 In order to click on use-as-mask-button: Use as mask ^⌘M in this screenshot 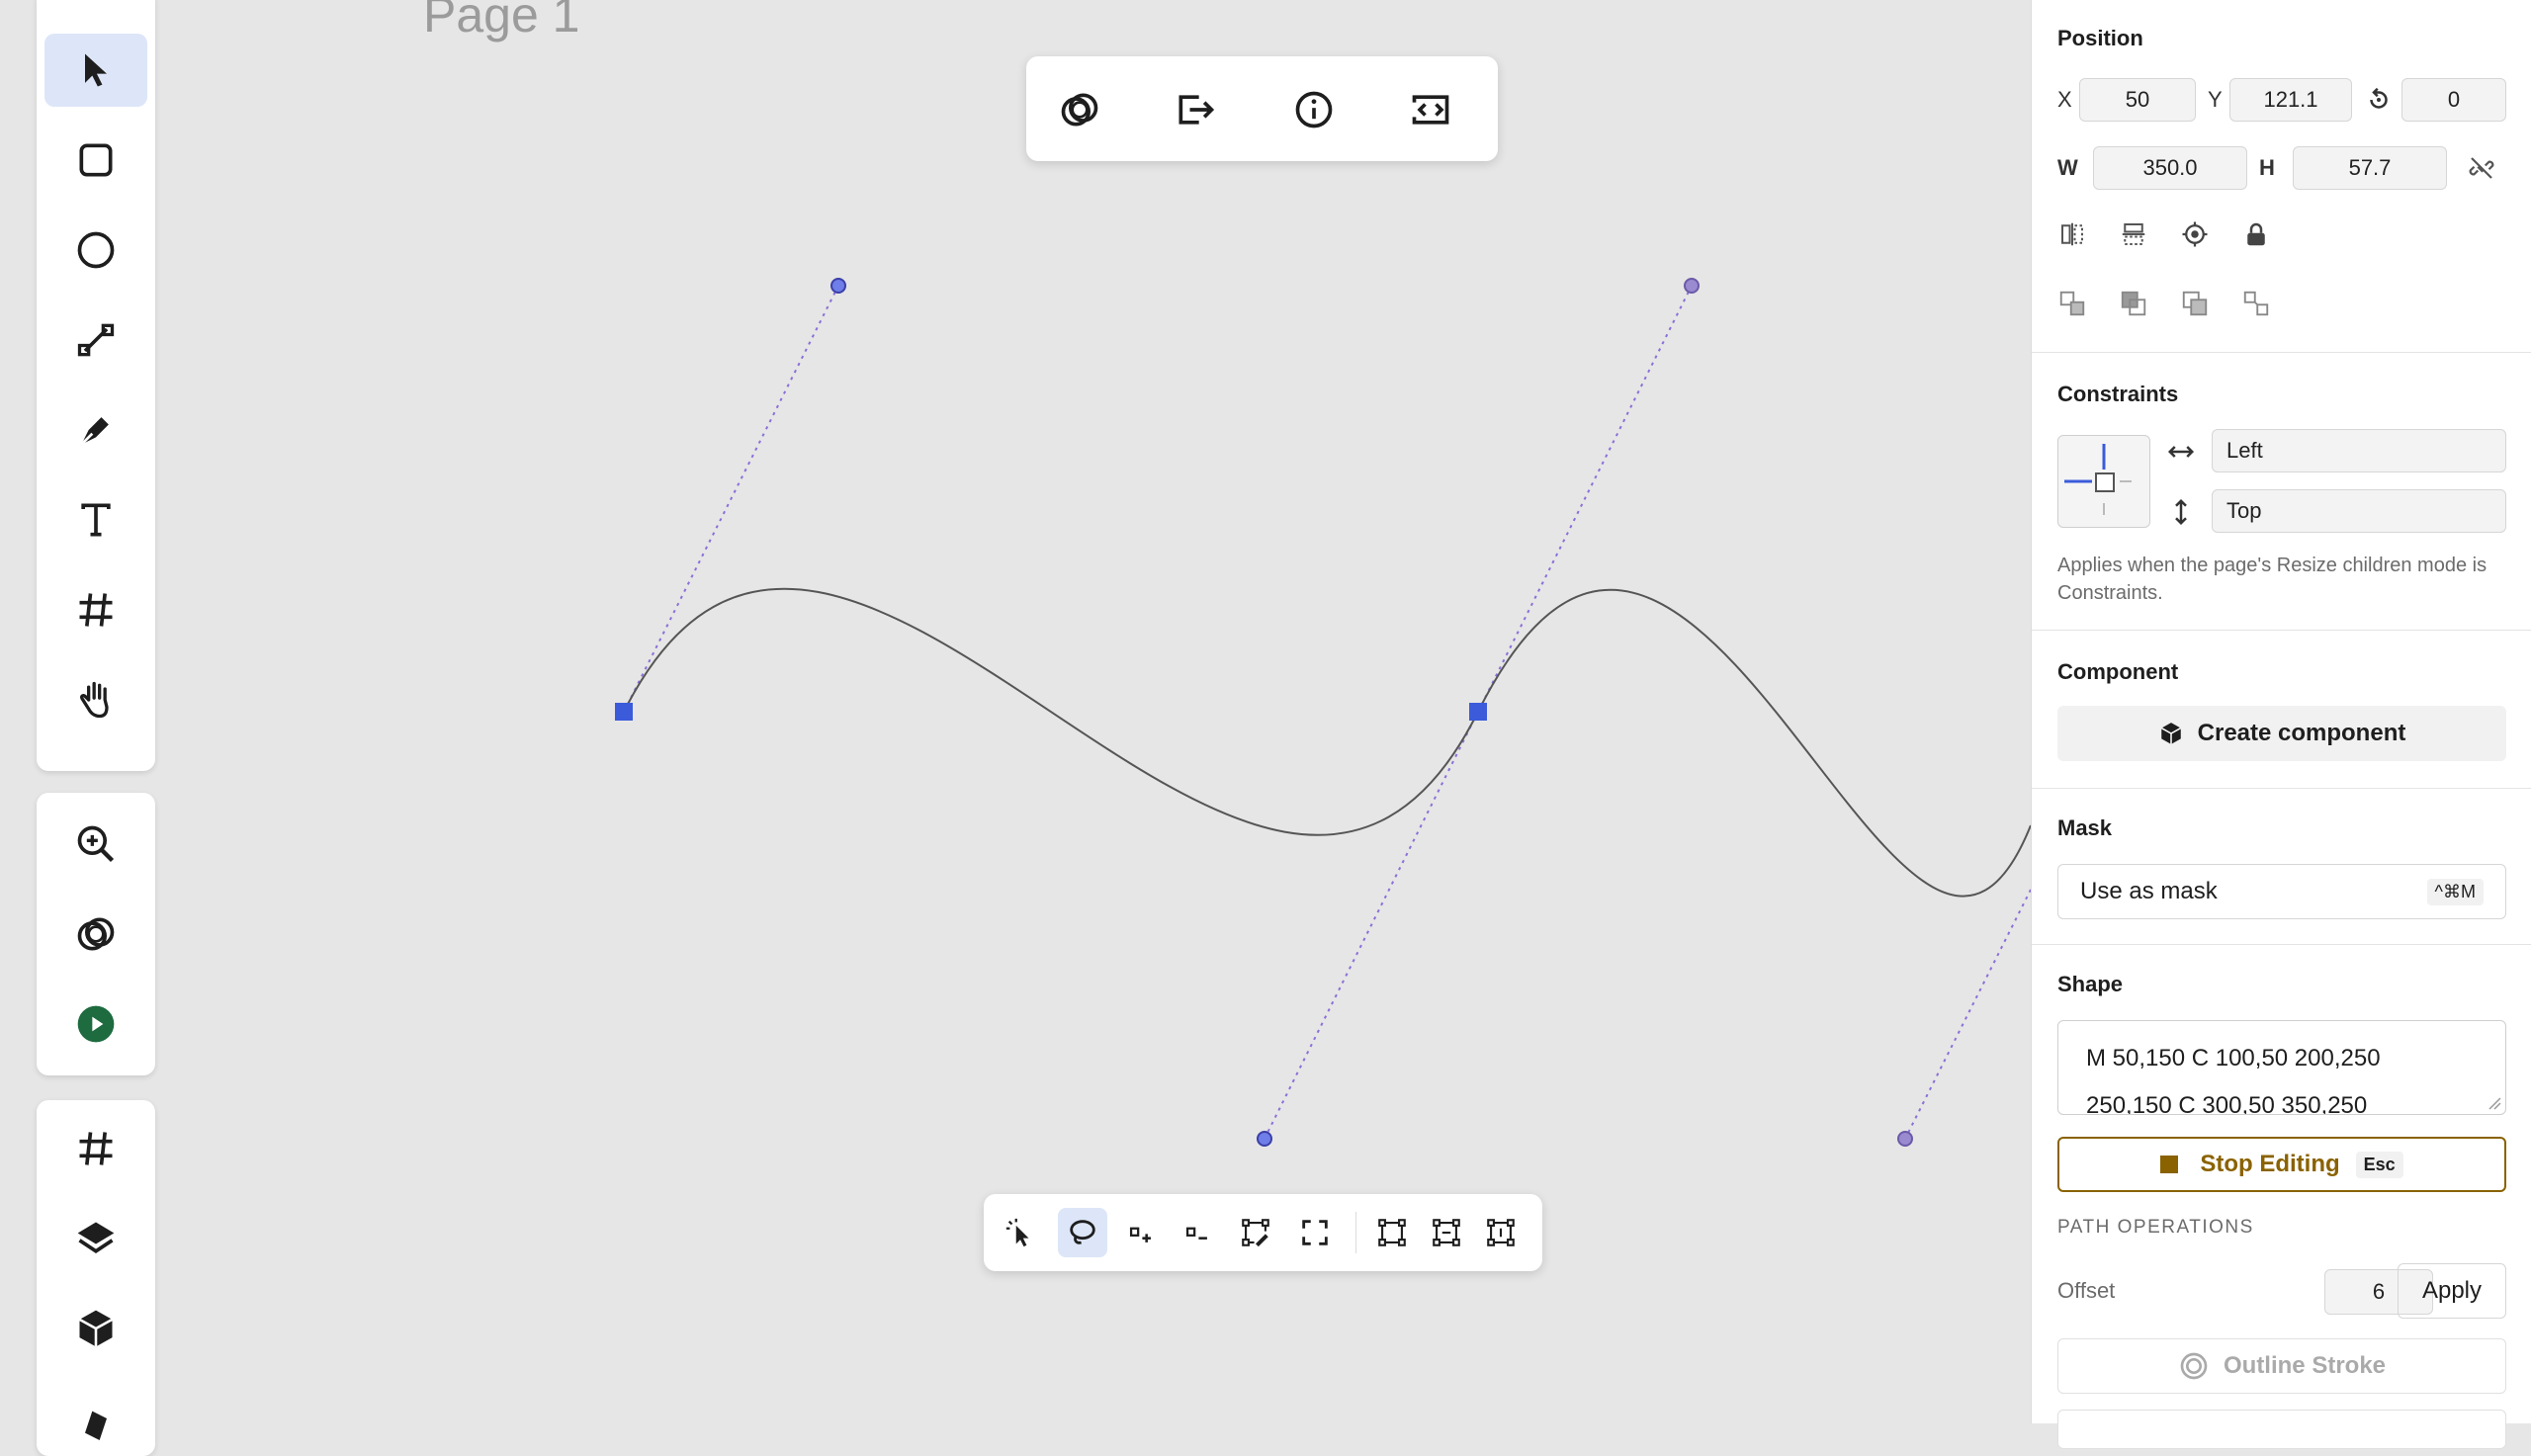, I will do `click(2281, 891)`.